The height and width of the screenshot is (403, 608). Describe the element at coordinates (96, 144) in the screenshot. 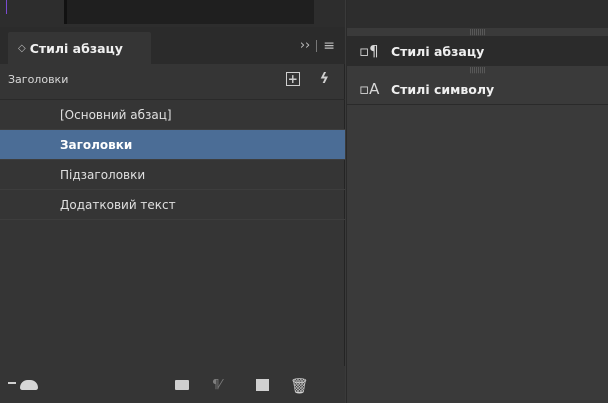

I see `list-item-label: Заголовки` at that location.